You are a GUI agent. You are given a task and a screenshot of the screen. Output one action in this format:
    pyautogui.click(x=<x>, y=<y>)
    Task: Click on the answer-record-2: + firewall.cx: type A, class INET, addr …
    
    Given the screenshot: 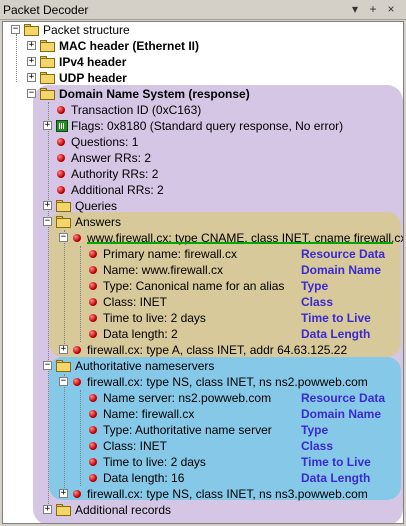 What is the action you would take?
    pyautogui.click(x=203, y=350)
    